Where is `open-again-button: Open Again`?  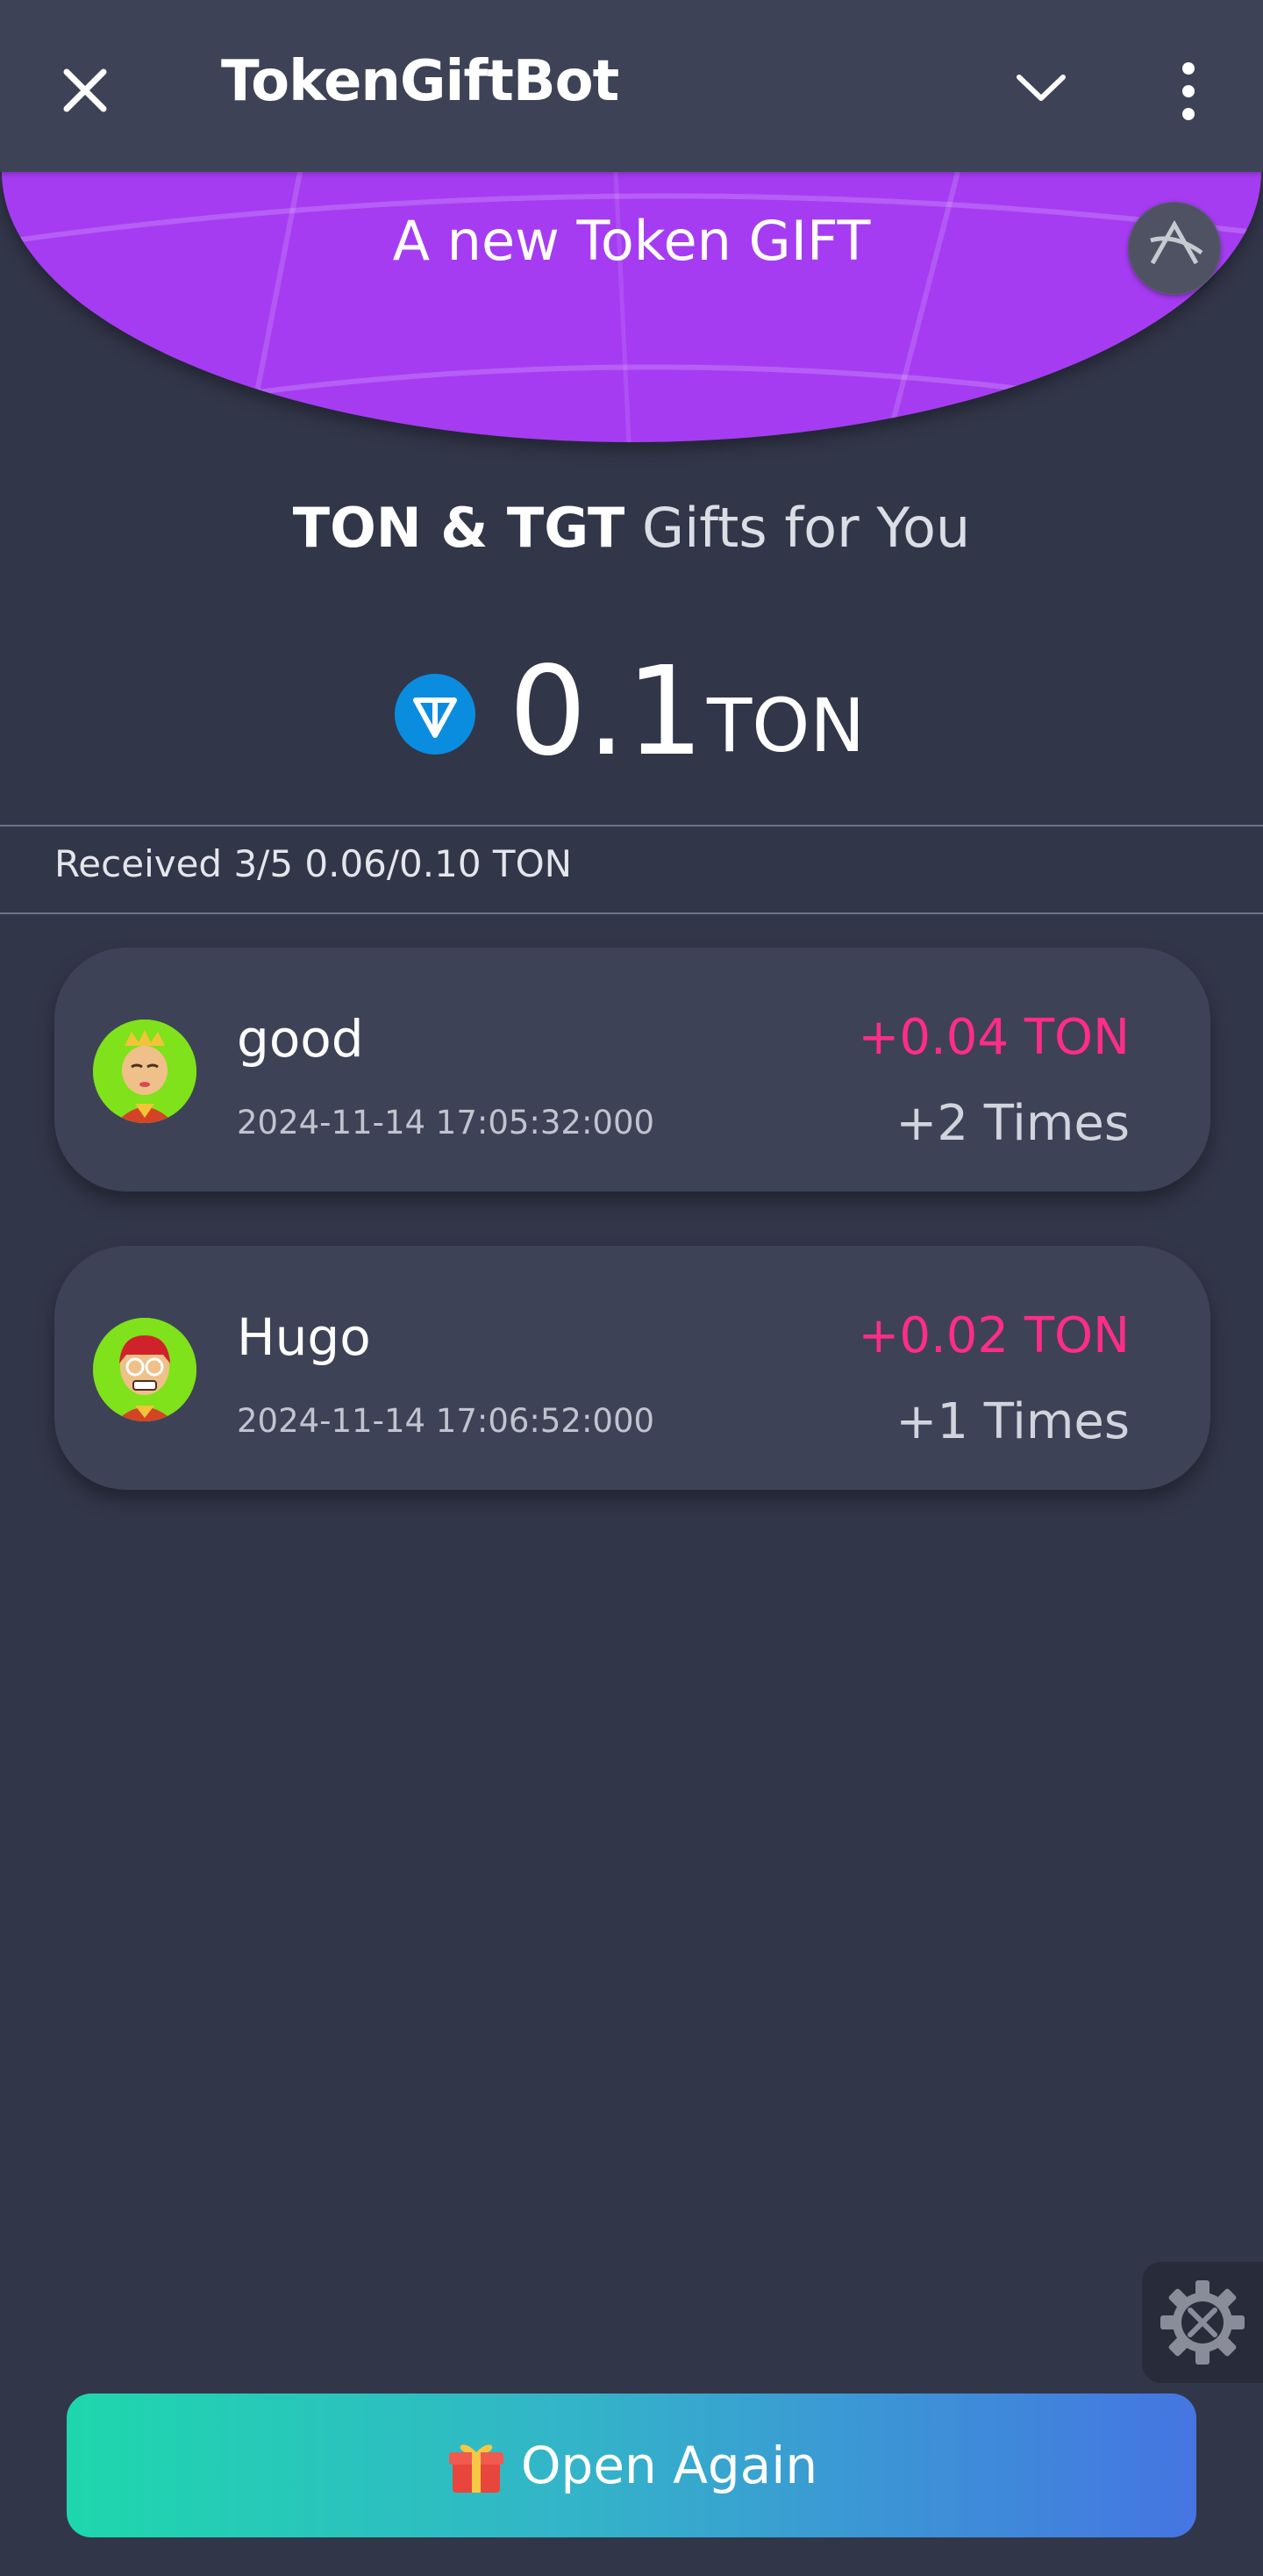
open-again-button: Open Again is located at coordinates (631, 2465).